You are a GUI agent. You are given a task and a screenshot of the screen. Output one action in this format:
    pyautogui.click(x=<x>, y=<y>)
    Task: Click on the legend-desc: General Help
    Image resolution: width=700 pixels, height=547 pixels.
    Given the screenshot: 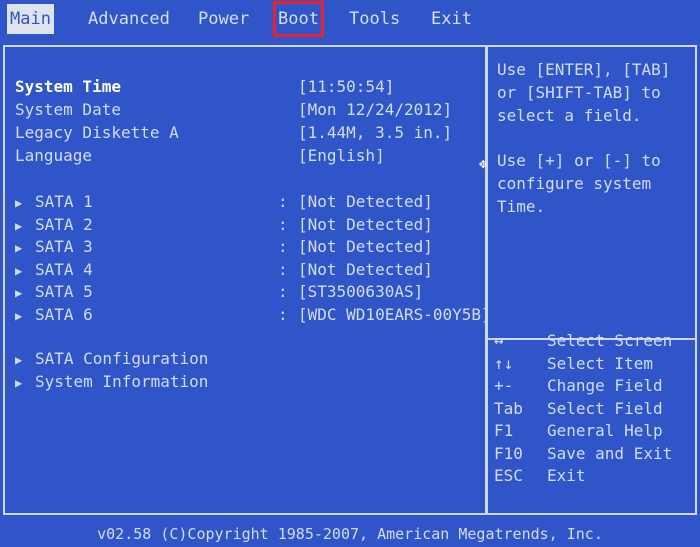 What is the action you would take?
    pyautogui.click(x=605, y=430)
    